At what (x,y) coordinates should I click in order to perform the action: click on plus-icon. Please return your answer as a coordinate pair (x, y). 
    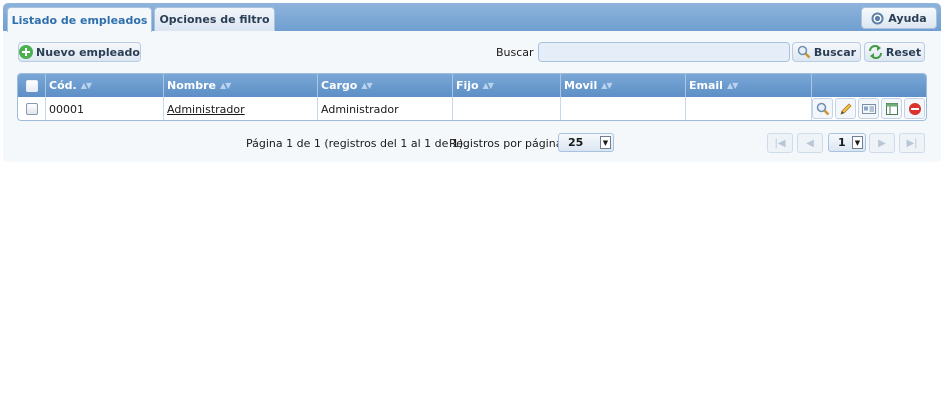
    Looking at the image, I should click on (26, 52).